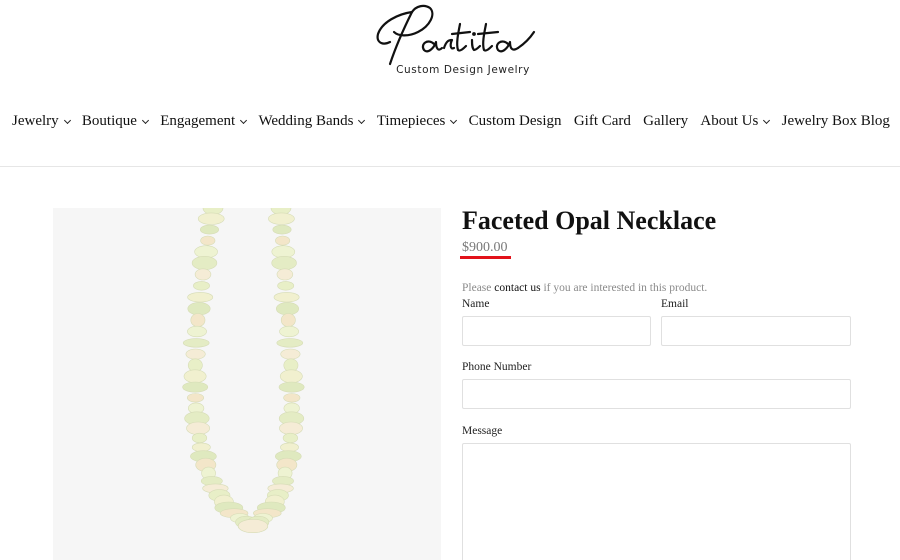 The height and width of the screenshot is (560, 900). What do you see at coordinates (656, 394) in the screenshot?
I see `phone-input` at bounding box center [656, 394].